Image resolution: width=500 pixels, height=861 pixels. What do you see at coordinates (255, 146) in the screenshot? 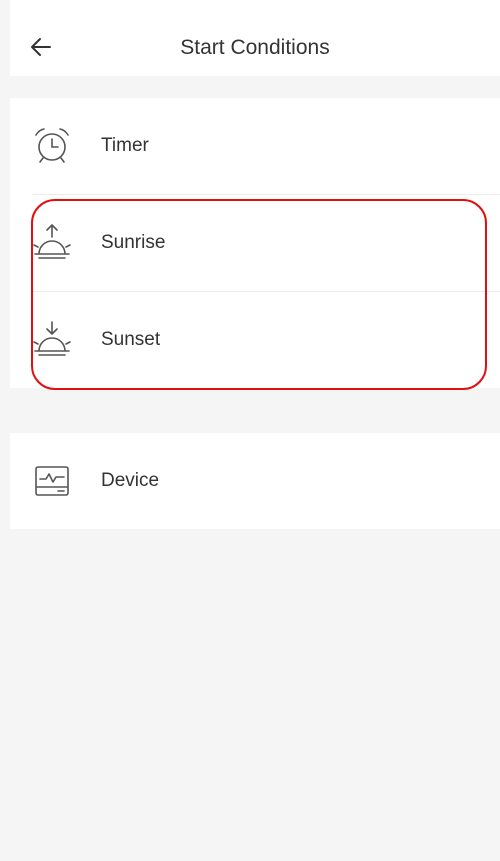
I see `condition-item-timer: Timer` at bounding box center [255, 146].